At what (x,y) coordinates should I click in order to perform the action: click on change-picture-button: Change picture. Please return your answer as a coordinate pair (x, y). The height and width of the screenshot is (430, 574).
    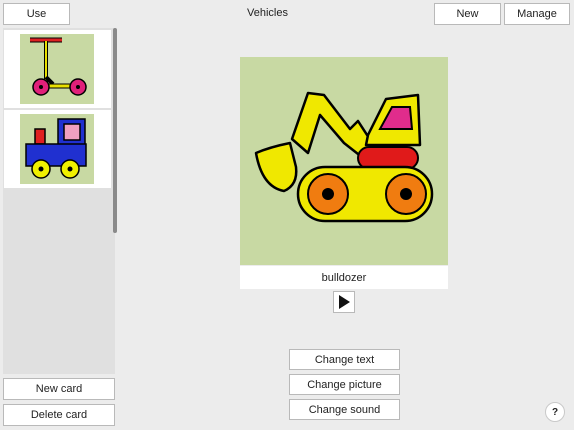
    Looking at the image, I should click on (344, 384).